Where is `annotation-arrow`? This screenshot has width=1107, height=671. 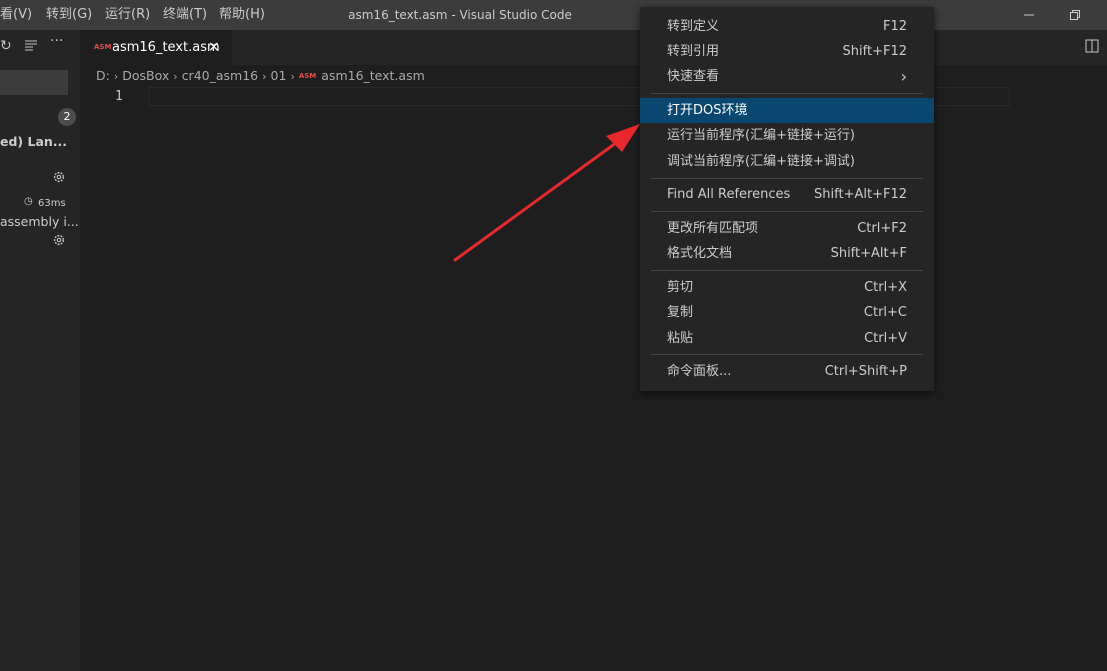 annotation-arrow is located at coordinates (546, 193).